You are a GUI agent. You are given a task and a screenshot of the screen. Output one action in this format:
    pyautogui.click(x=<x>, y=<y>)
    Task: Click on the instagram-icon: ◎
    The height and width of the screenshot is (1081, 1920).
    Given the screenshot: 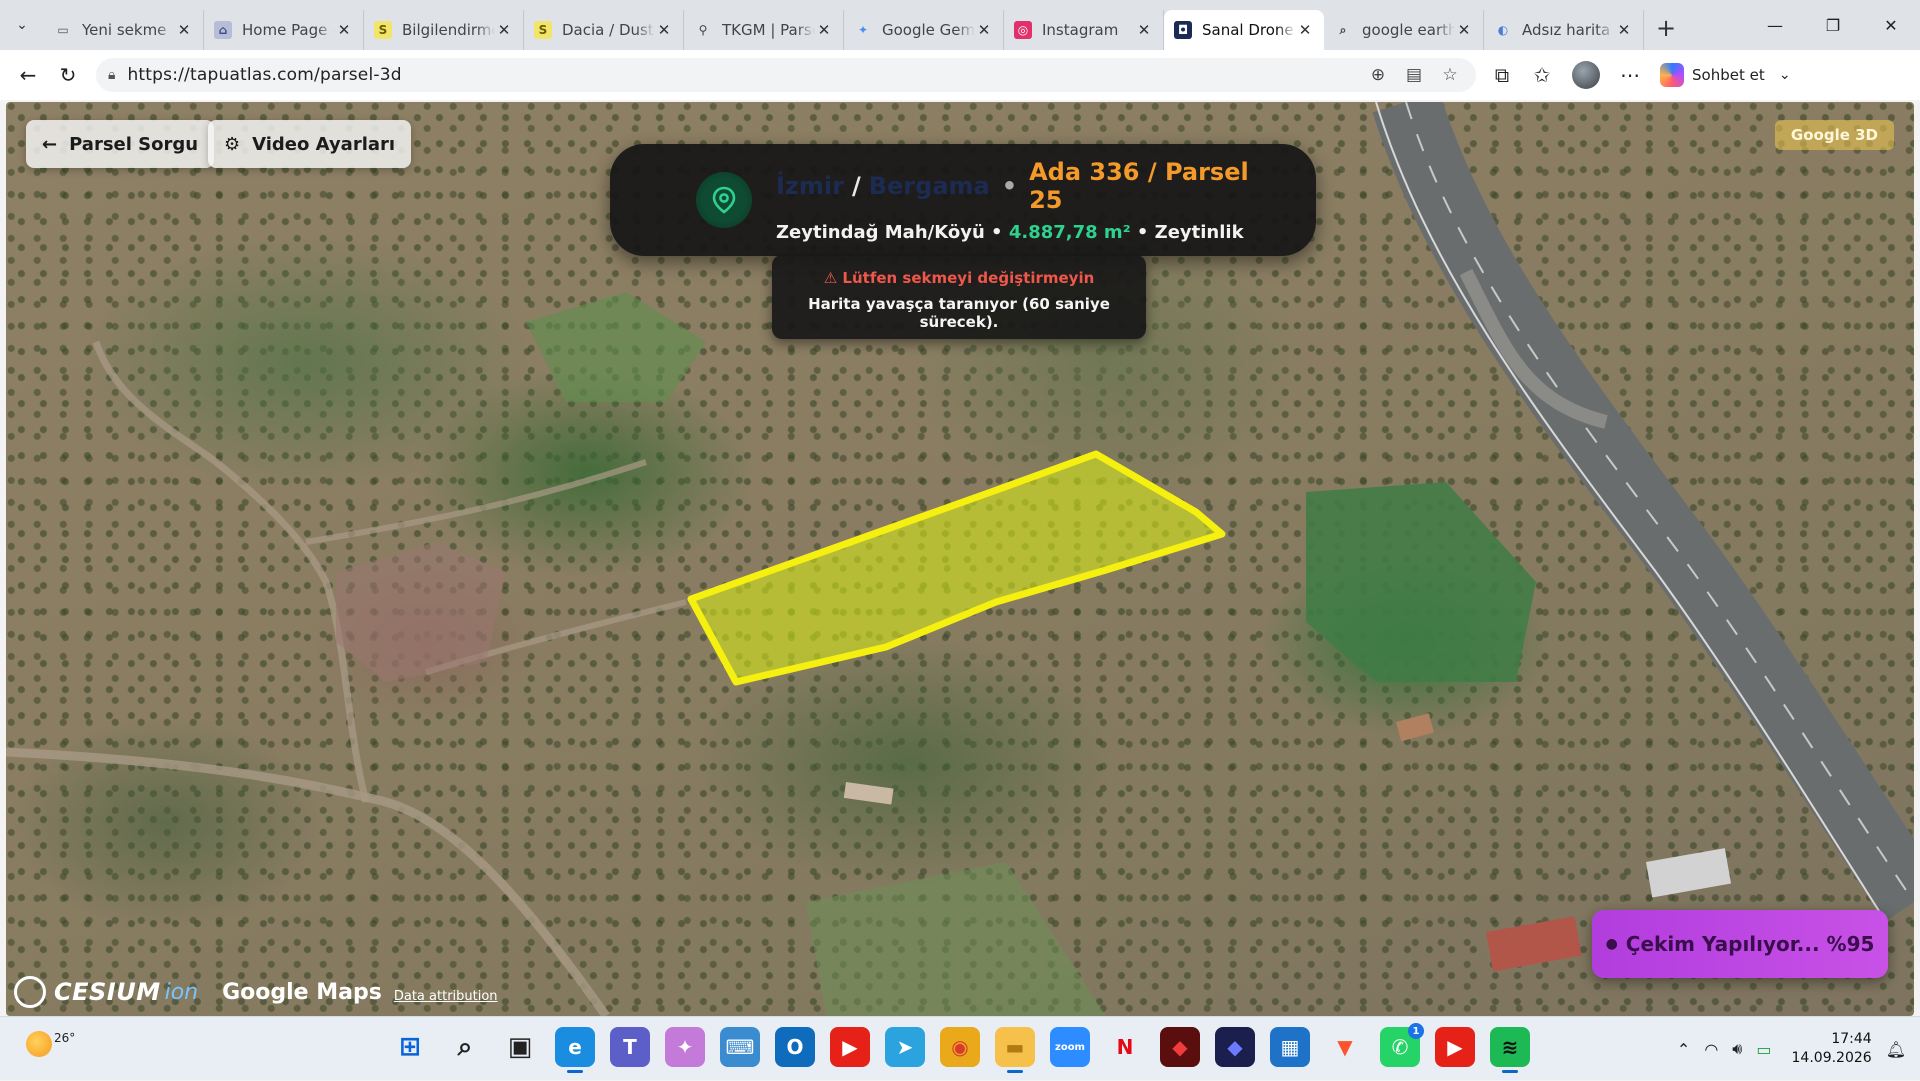 What is the action you would take?
    pyautogui.click(x=1023, y=30)
    